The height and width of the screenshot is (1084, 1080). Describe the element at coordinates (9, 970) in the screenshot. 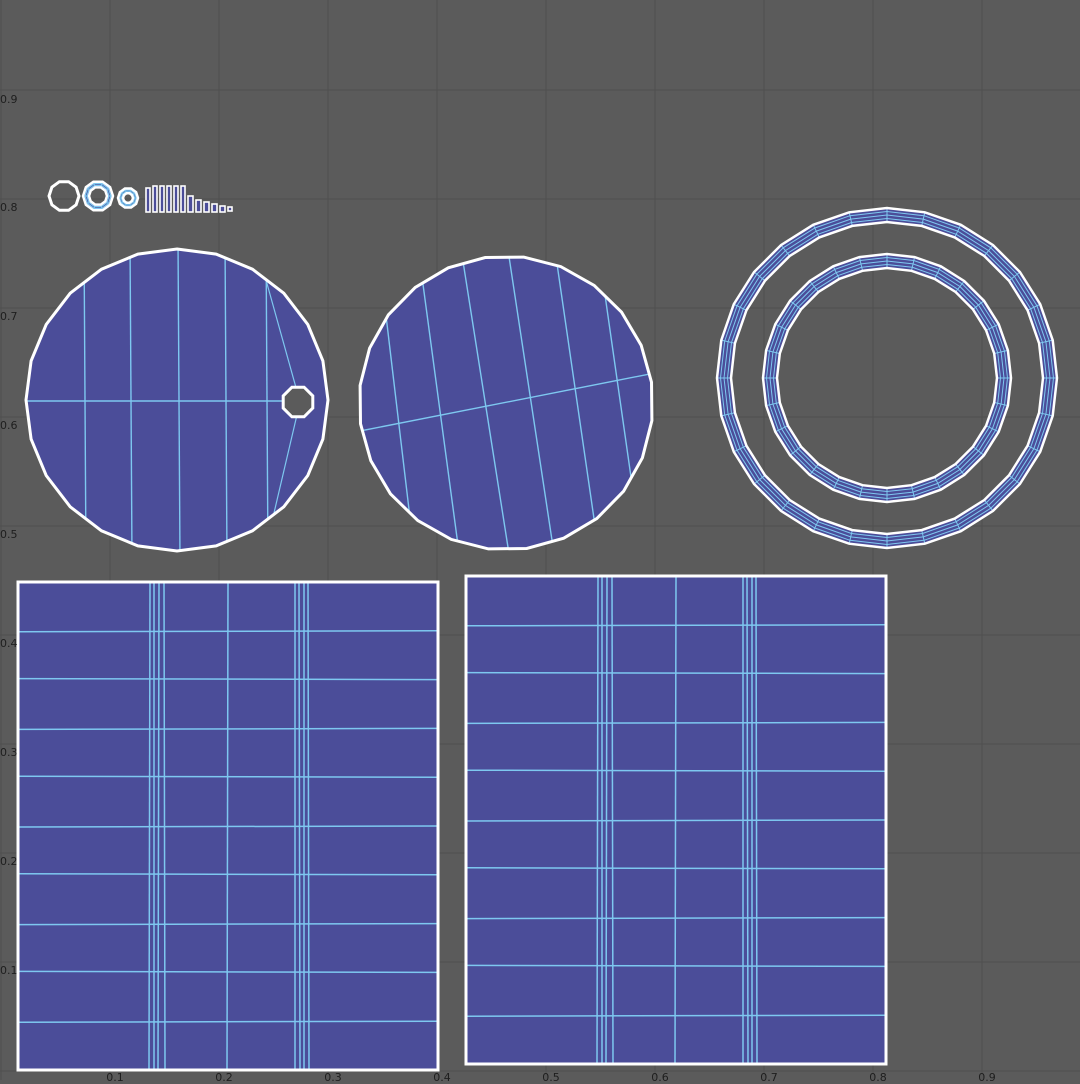

I see `v-tick-label: 0.1` at that location.